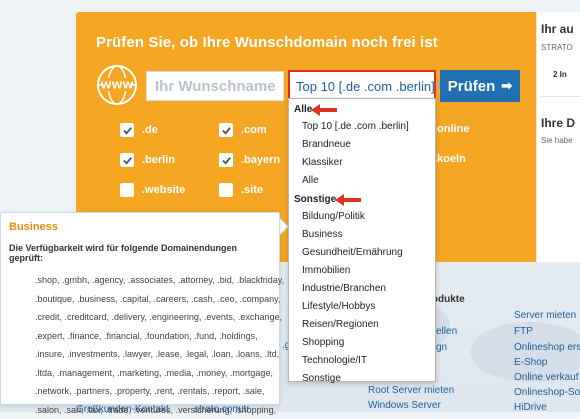 The height and width of the screenshot is (419, 580). I want to click on dropdown-option: Shopping, so click(362, 343).